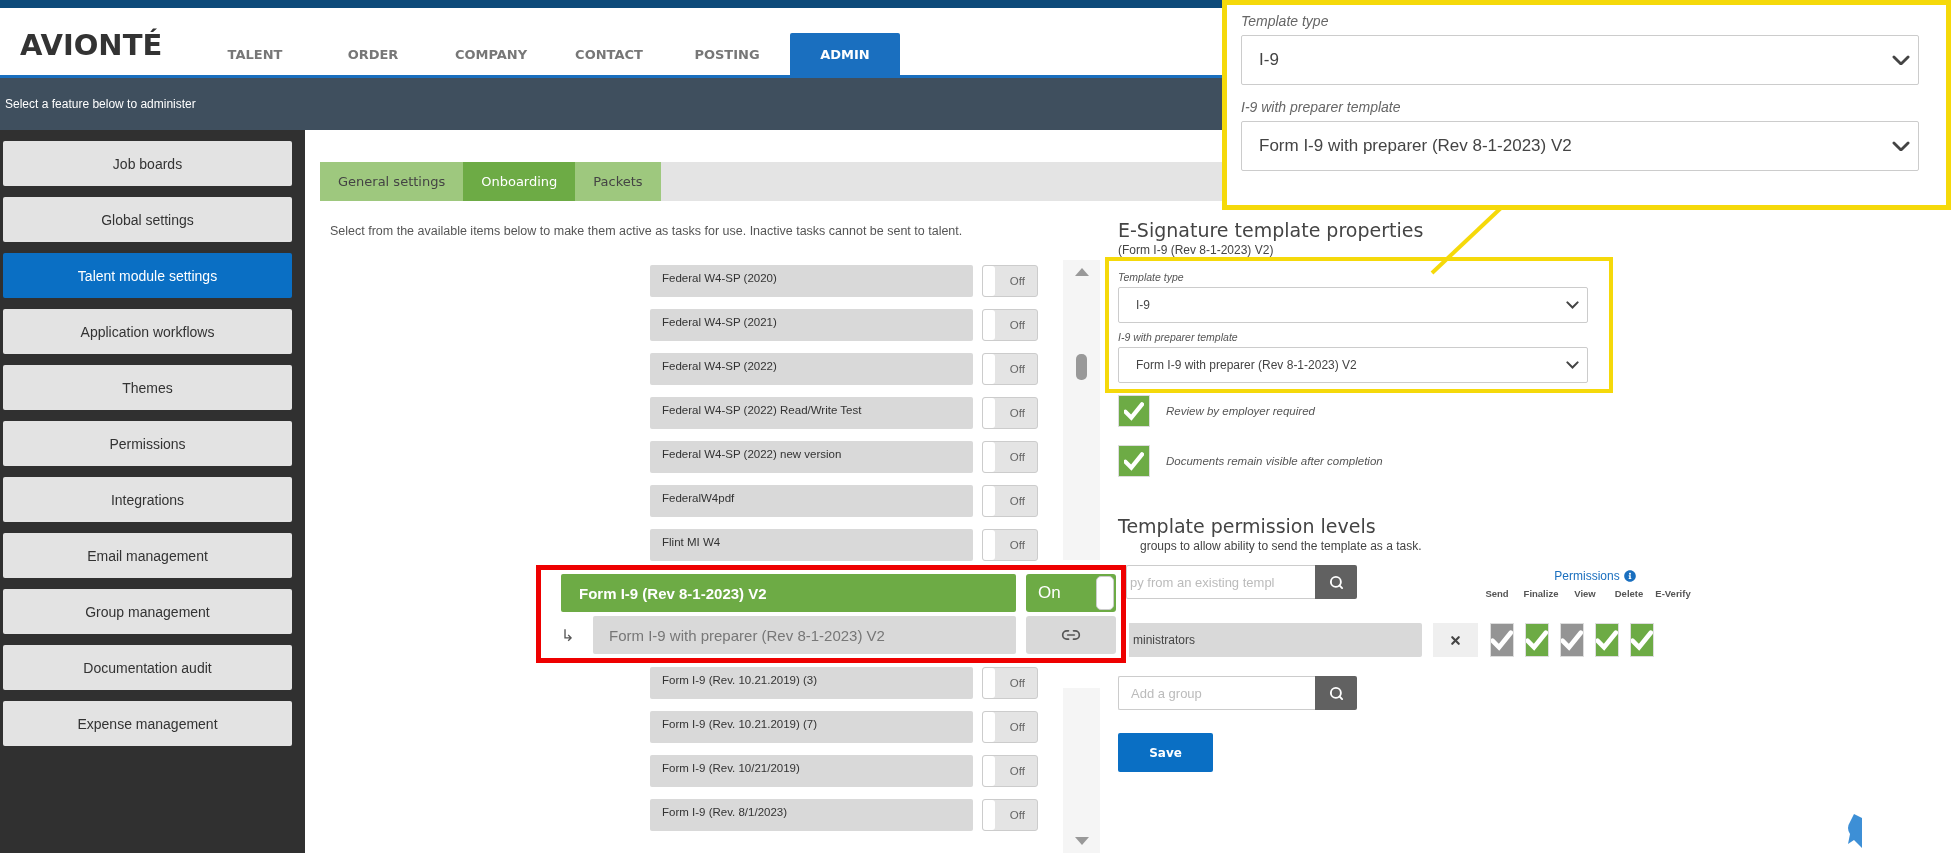 The height and width of the screenshot is (853, 1951). Describe the element at coordinates (1247, 526) in the screenshot. I see `section-title: Template permission levels` at that location.